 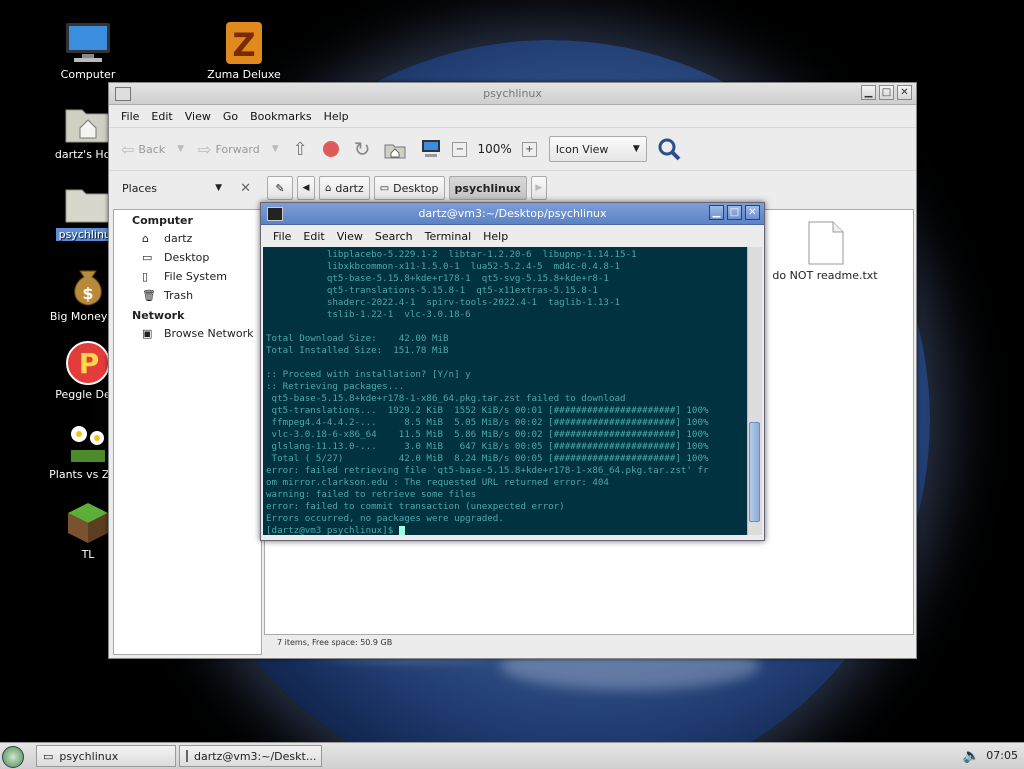 I want to click on flower-icon, so click(x=88, y=443).